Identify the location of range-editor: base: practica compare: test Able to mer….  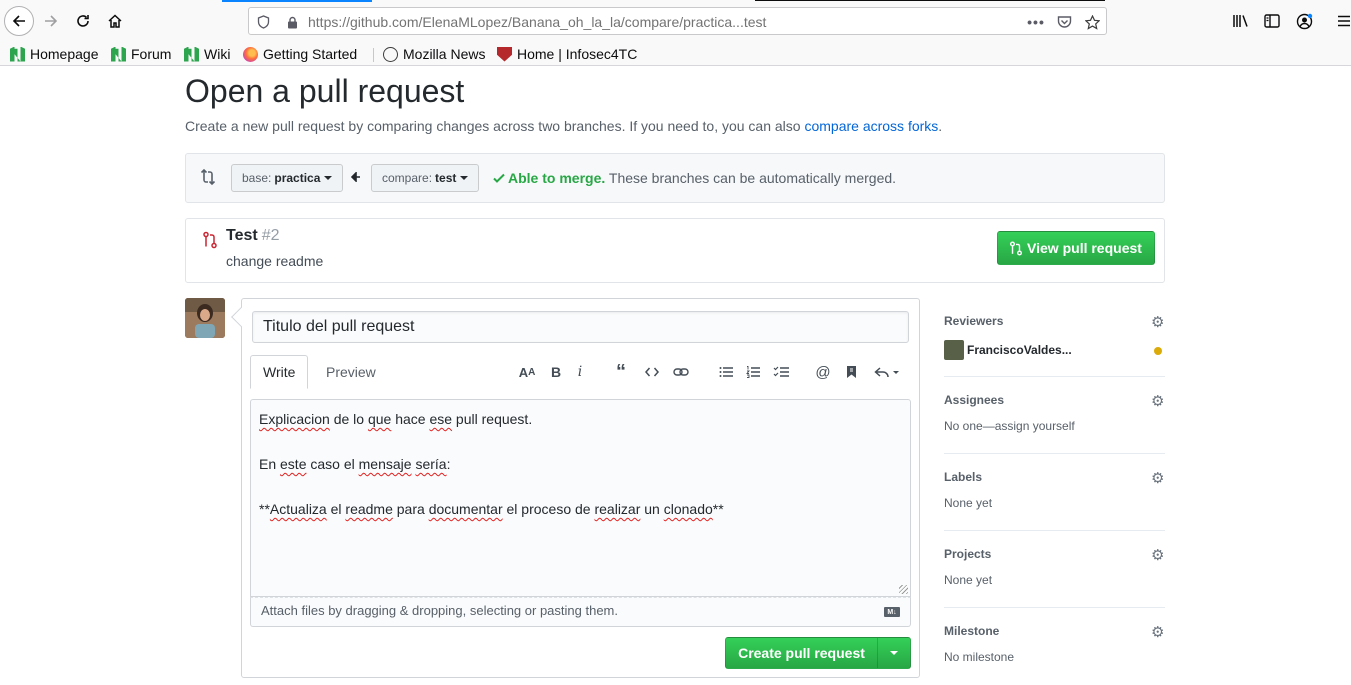
(675, 178).